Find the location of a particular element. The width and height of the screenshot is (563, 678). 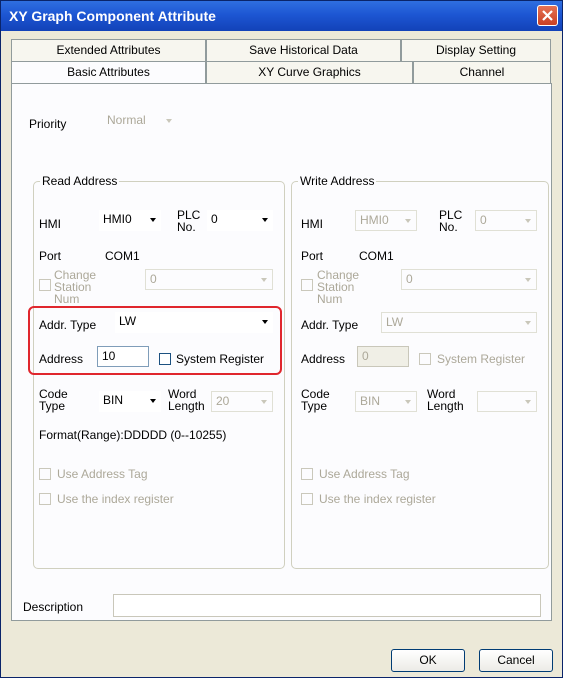

cancel-button: Cancel is located at coordinates (516, 660).